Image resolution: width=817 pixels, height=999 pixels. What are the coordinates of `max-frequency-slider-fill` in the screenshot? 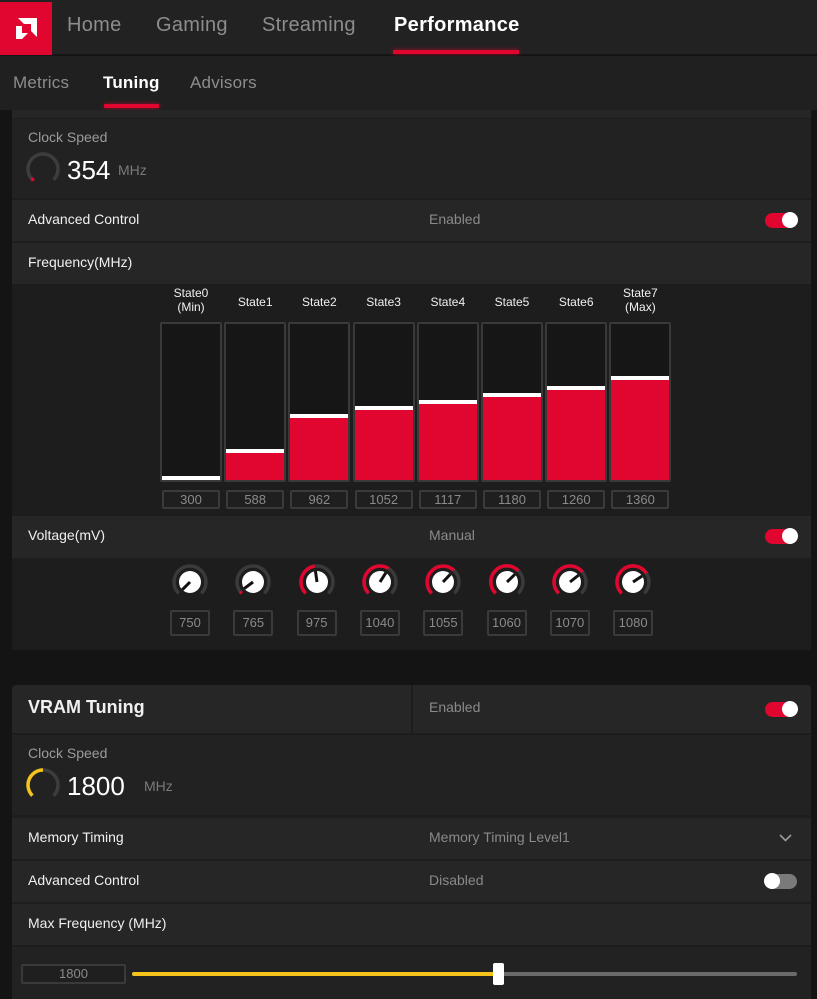 It's located at (315, 974).